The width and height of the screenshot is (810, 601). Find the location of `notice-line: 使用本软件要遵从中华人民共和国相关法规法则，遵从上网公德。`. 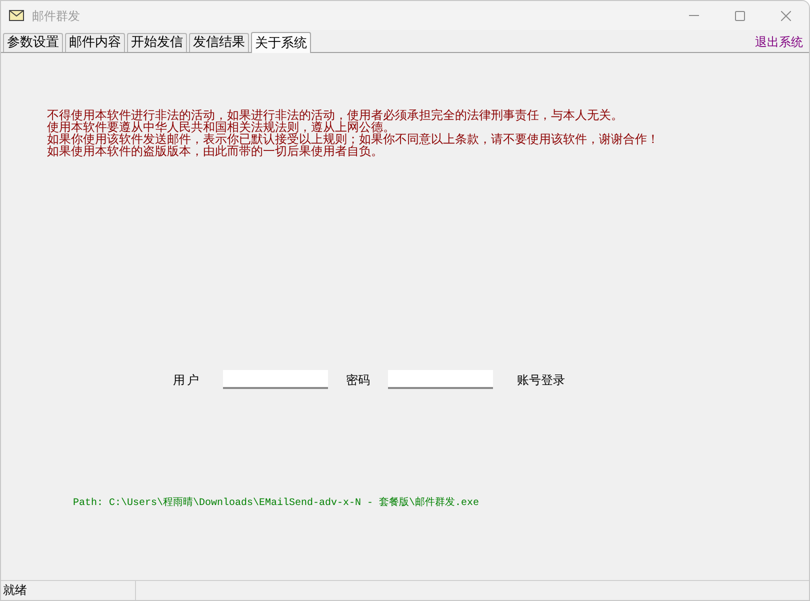

notice-line: 使用本软件要遵从中华人民共和国相关法规法则，遵从上网公德。 is located at coordinates (221, 127).